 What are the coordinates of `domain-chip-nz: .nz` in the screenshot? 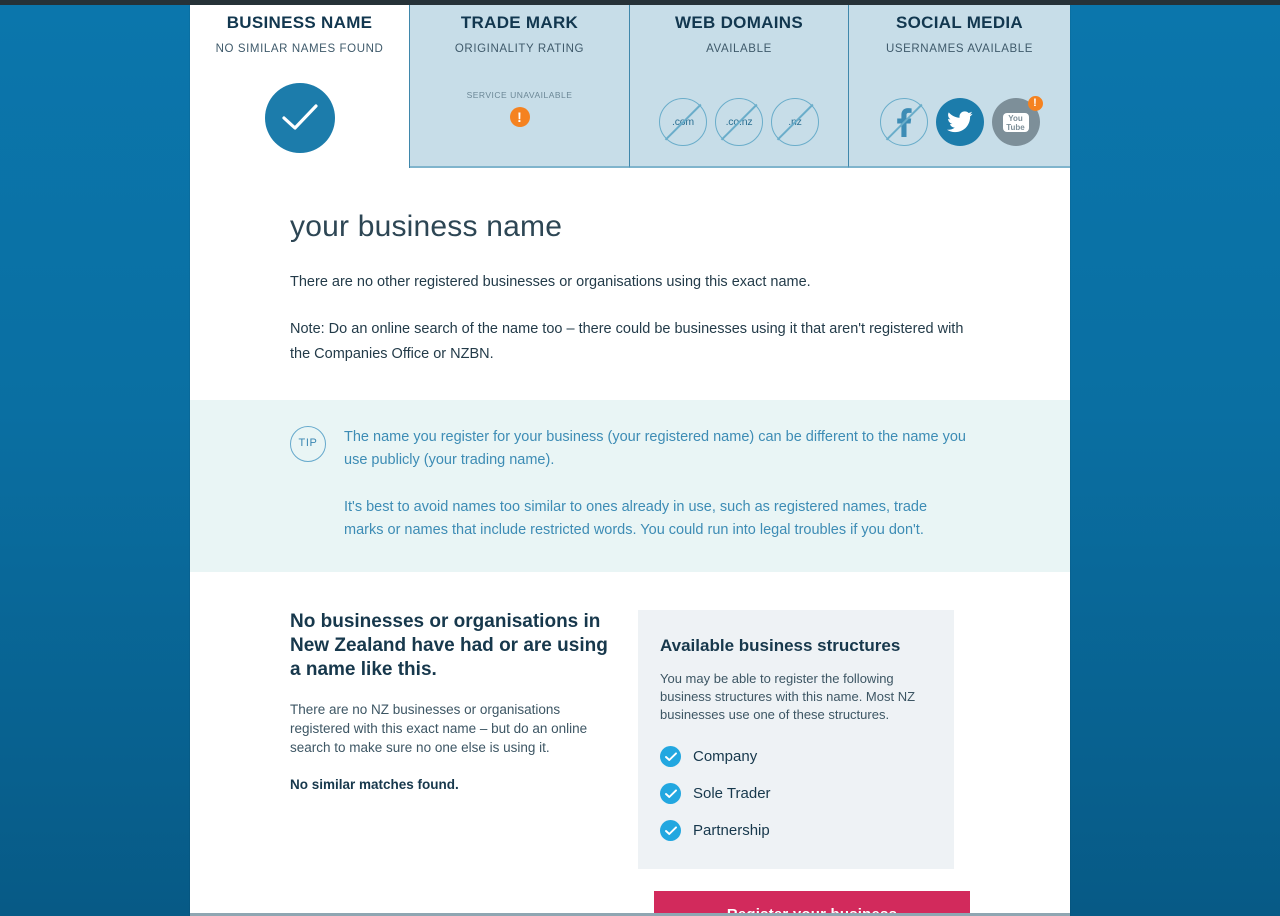 It's located at (795, 122).